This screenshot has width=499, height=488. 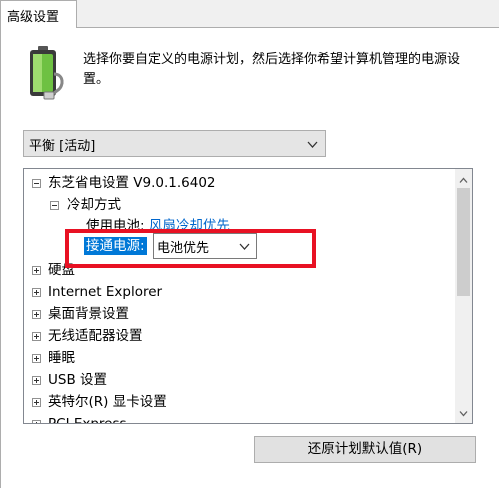 I want to click on tree-item: Internet Explorer, so click(x=105, y=292).